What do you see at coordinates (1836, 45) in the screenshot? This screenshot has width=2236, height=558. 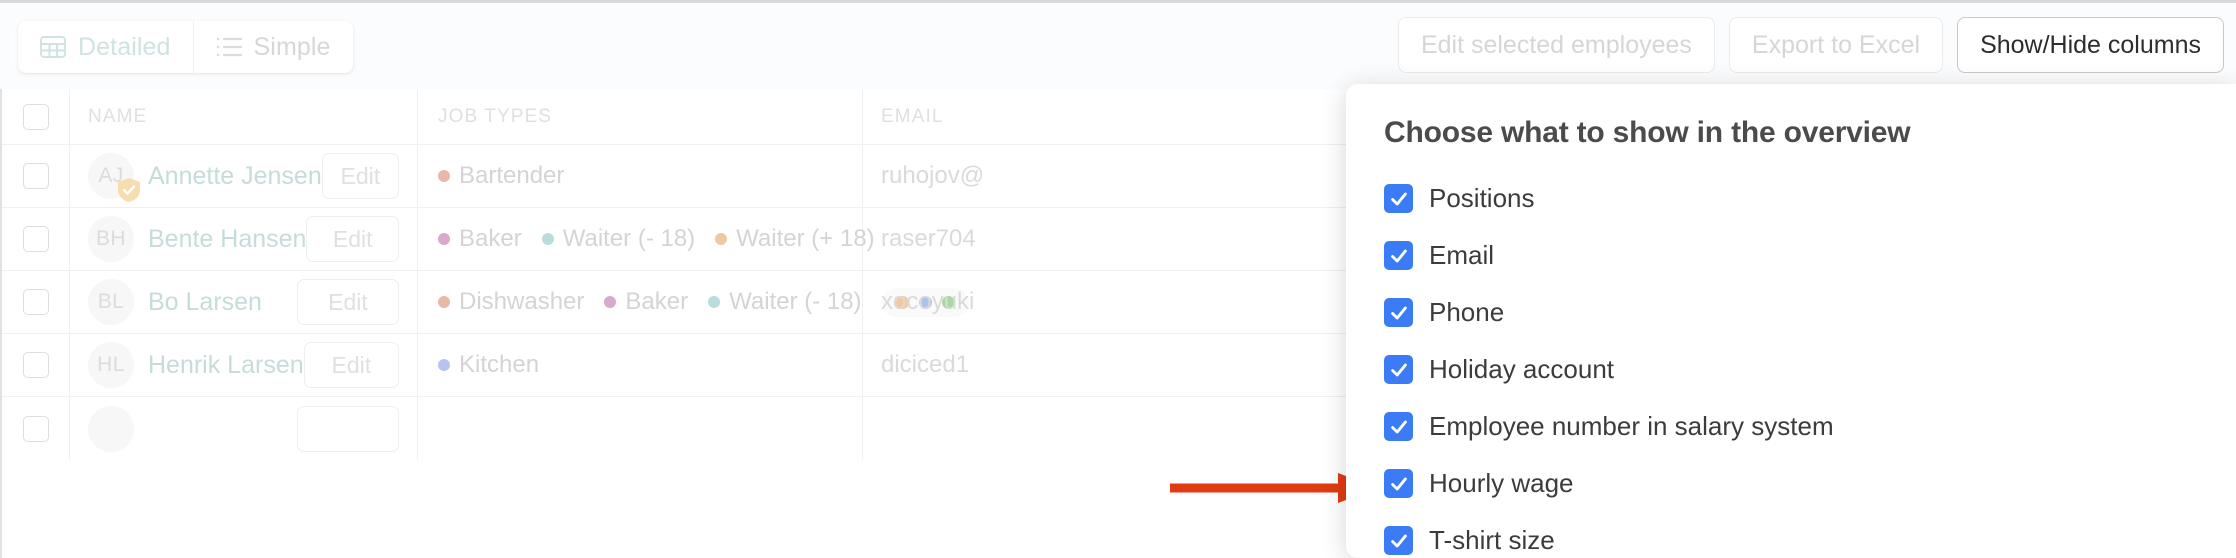 I see `export-to-excel-button: Export to Excel` at bounding box center [1836, 45].